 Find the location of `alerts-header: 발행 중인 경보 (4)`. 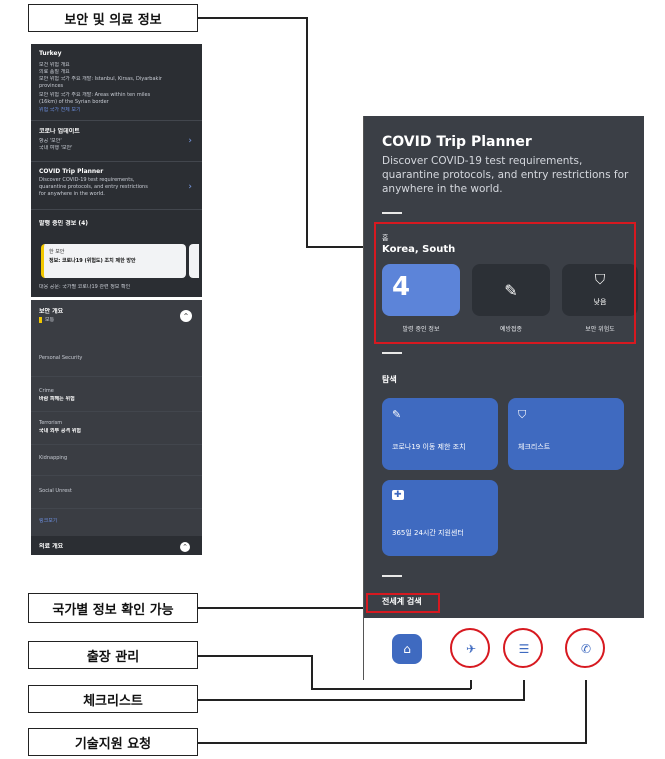

alerts-header: 발행 중인 경보 (4) is located at coordinates (64, 223).